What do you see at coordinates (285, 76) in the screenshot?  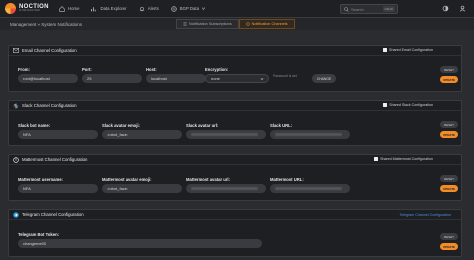 I see `password-status: Password is set` at bounding box center [285, 76].